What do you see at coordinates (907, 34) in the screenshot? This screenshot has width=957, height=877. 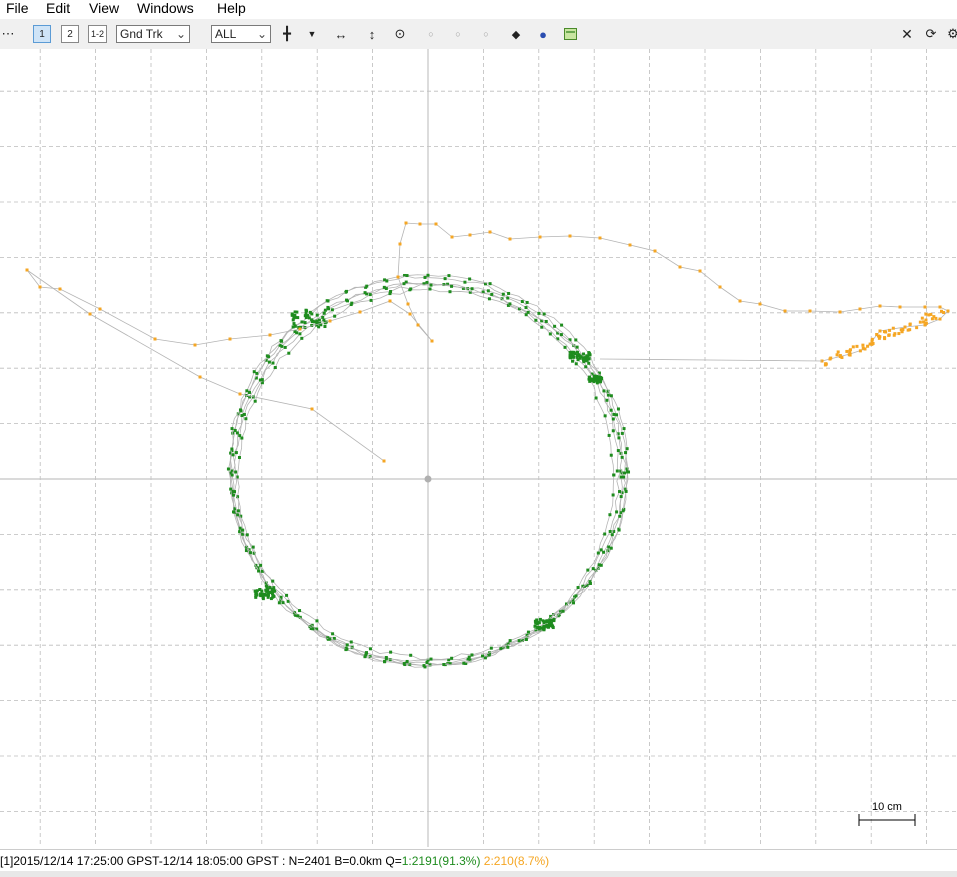 I see `close-icon: ✕` at bounding box center [907, 34].